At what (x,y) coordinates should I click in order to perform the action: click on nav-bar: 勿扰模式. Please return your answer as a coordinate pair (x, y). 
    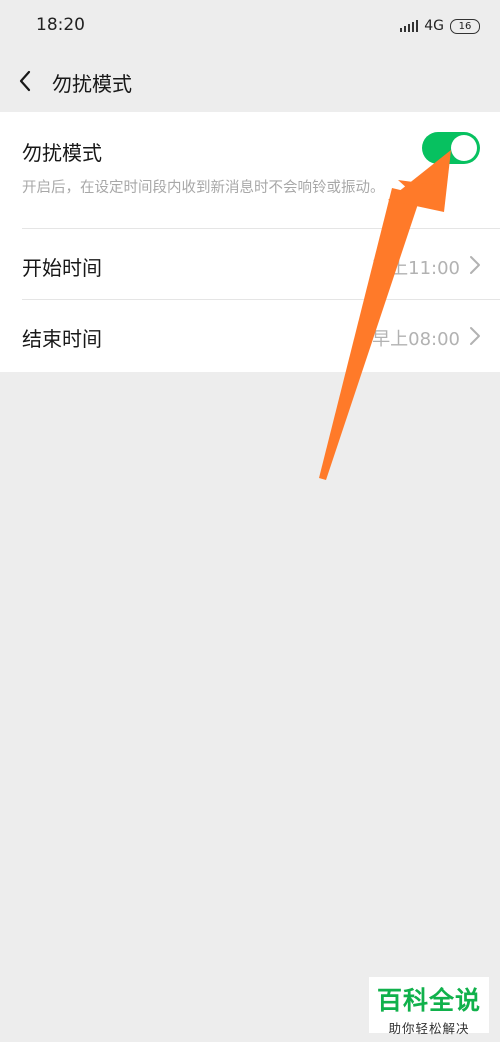
    Looking at the image, I should click on (250, 81).